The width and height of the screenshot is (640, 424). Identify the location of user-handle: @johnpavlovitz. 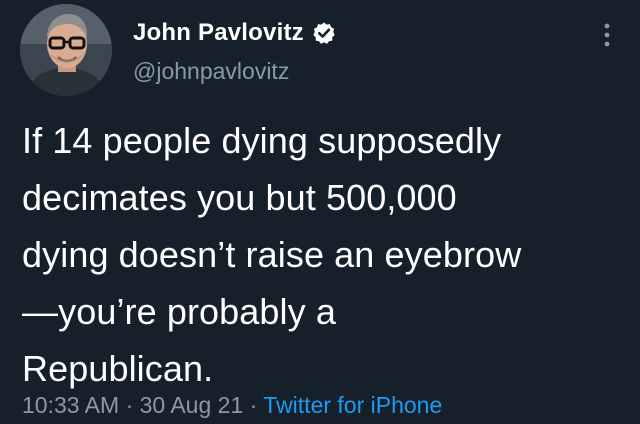
(234, 71).